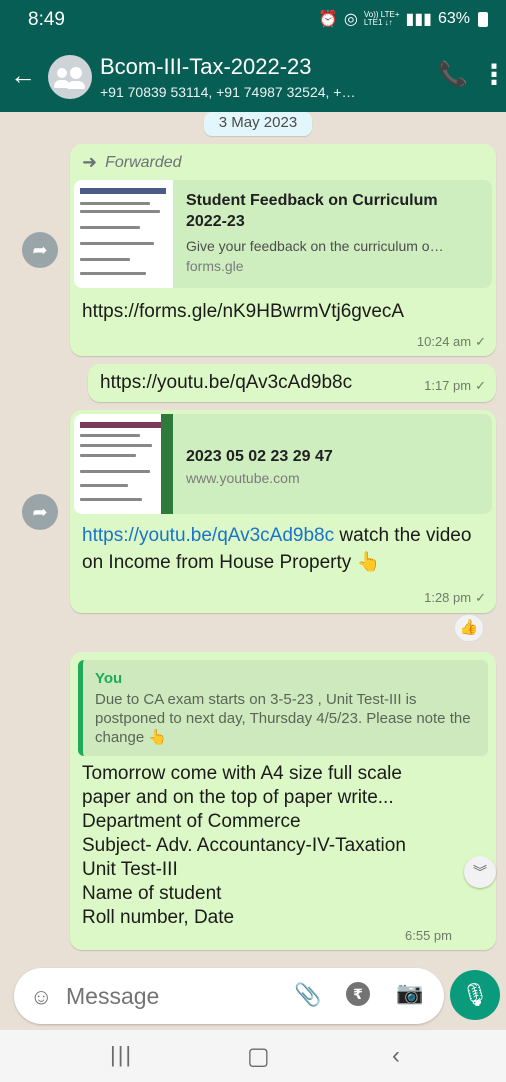 The image size is (506, 1082). I want to click on recent-apps-button: |||, so click(121, 1055).